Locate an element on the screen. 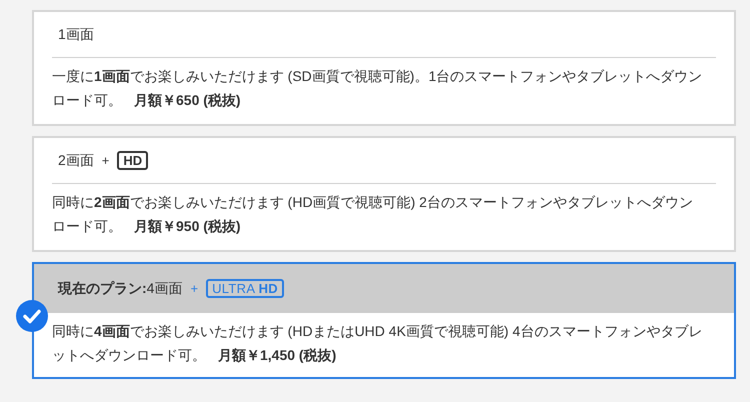 This screenshot has width=750, height=402. quality-badge: HD is located at coordinates (132, 160).